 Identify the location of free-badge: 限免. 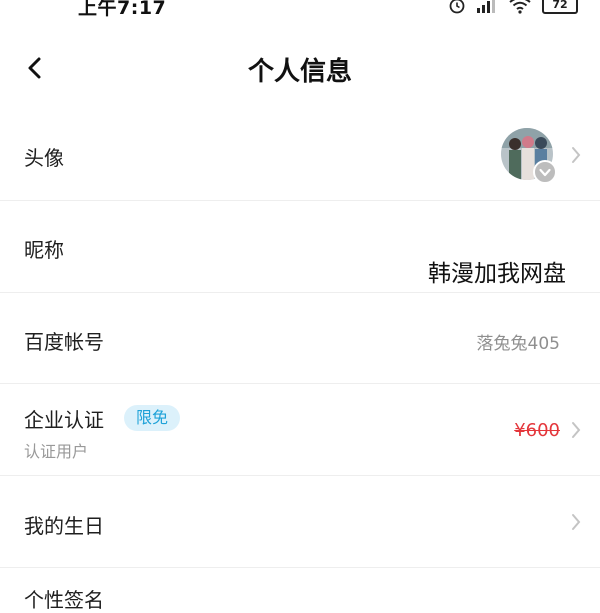
(152, 418).